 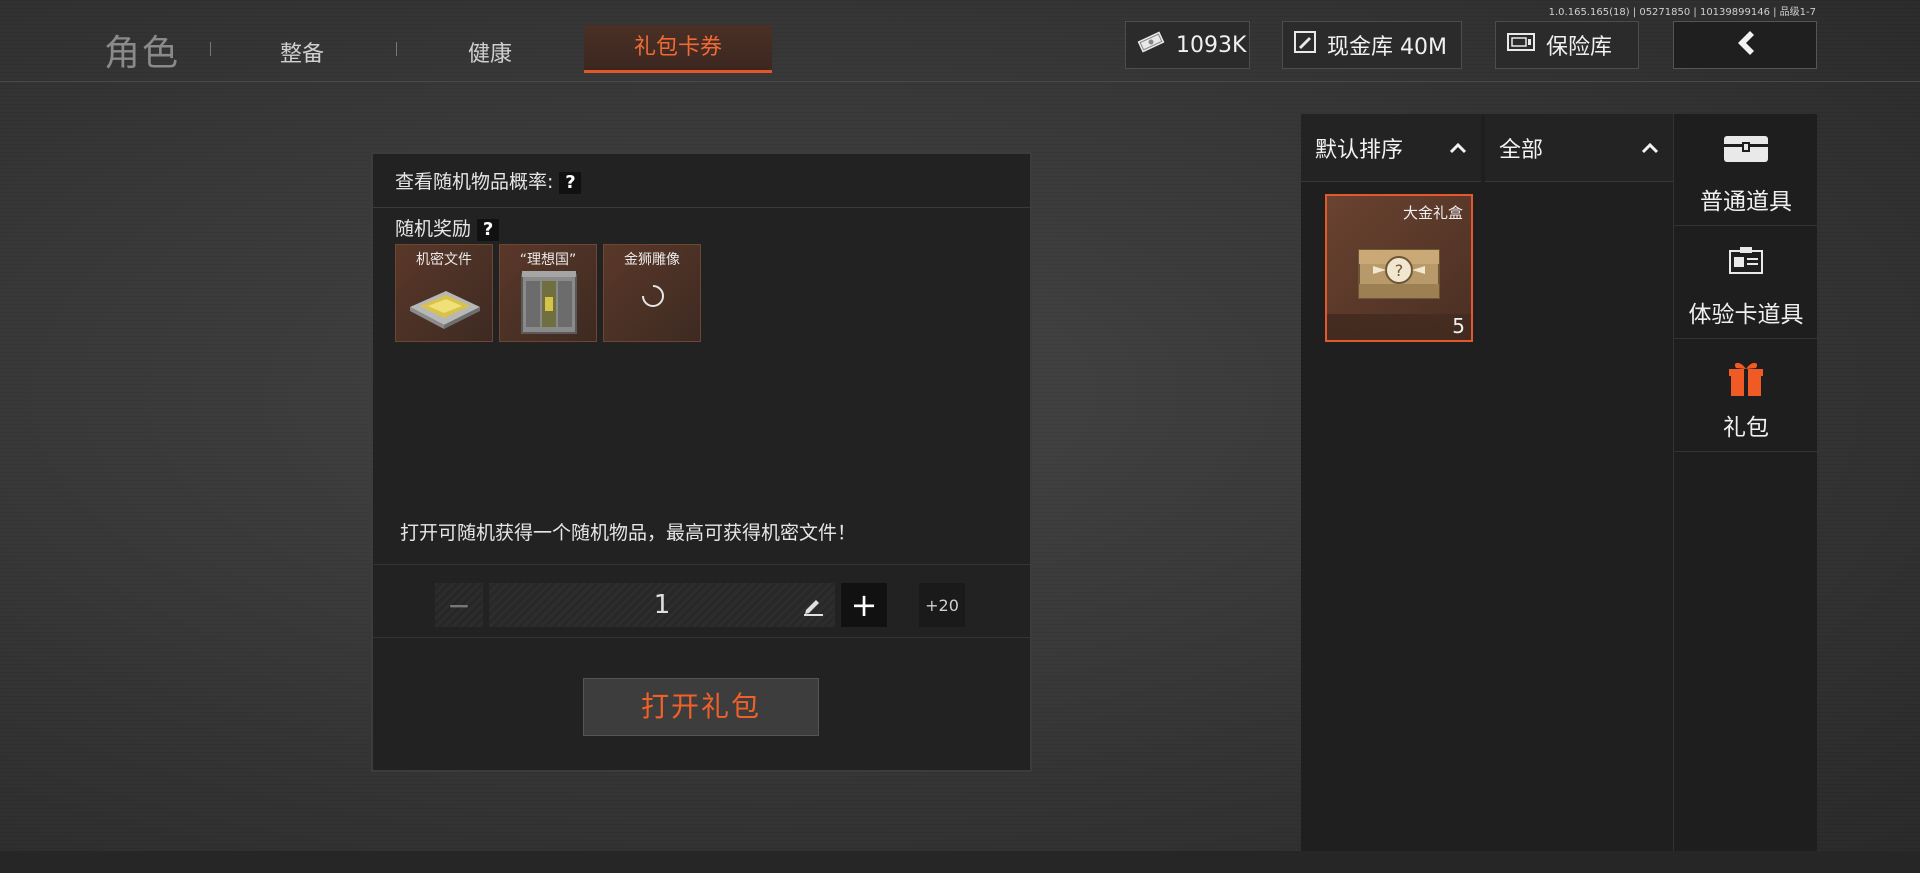 What do you see at coordinates (1151, 45) in the screenshot?
I see `banknote-icon` at bounding box center [1151, 45].